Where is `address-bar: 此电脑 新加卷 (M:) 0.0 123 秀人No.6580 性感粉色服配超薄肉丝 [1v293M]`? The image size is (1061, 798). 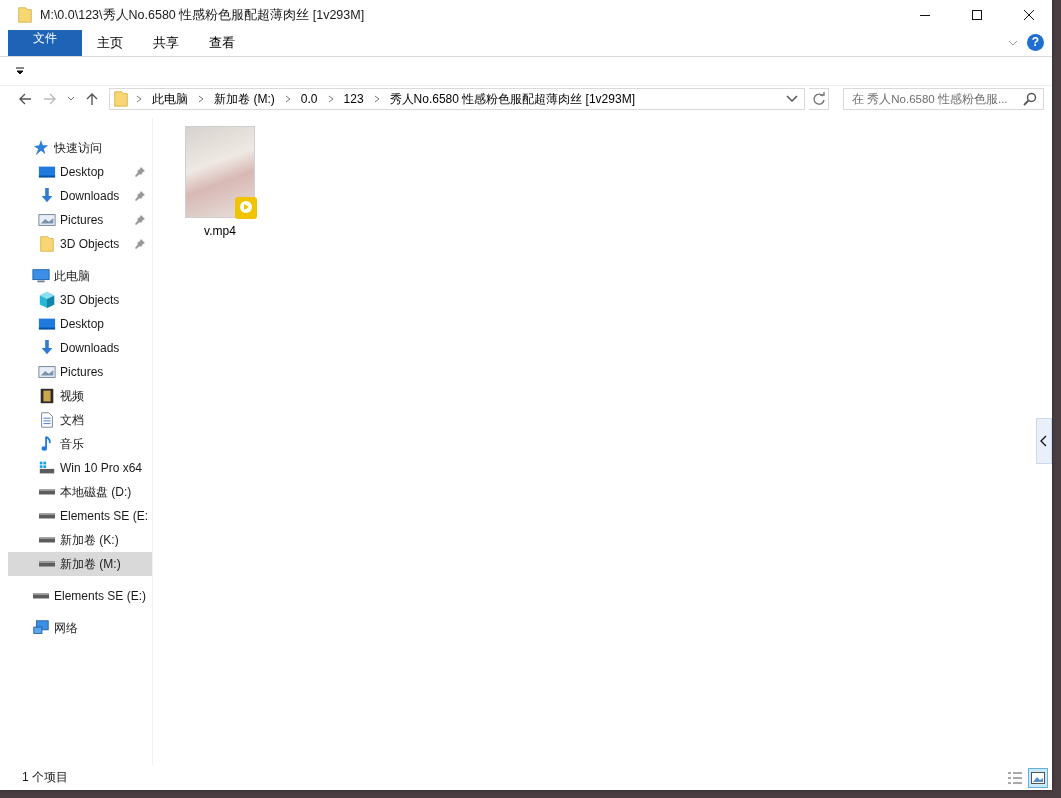
address-bar: 此电脑 新加卷 (M:) 0.0 123 秀人No.6580 性感粉色服配超薄肉丝 [1v293M] is located at coordinates (457, 99).